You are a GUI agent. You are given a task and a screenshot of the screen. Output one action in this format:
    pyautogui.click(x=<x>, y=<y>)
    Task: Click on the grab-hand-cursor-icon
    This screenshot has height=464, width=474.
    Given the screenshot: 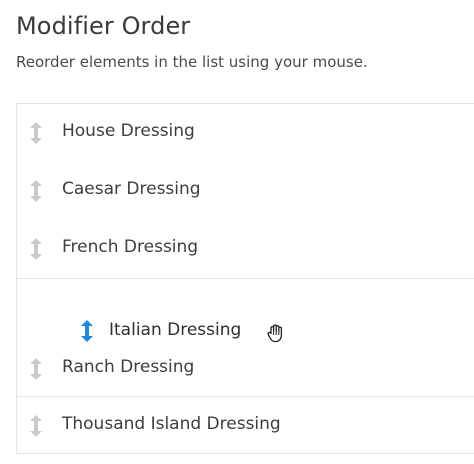 What is the action you would take?
    pyautogui.click(x=276, y=334)
    